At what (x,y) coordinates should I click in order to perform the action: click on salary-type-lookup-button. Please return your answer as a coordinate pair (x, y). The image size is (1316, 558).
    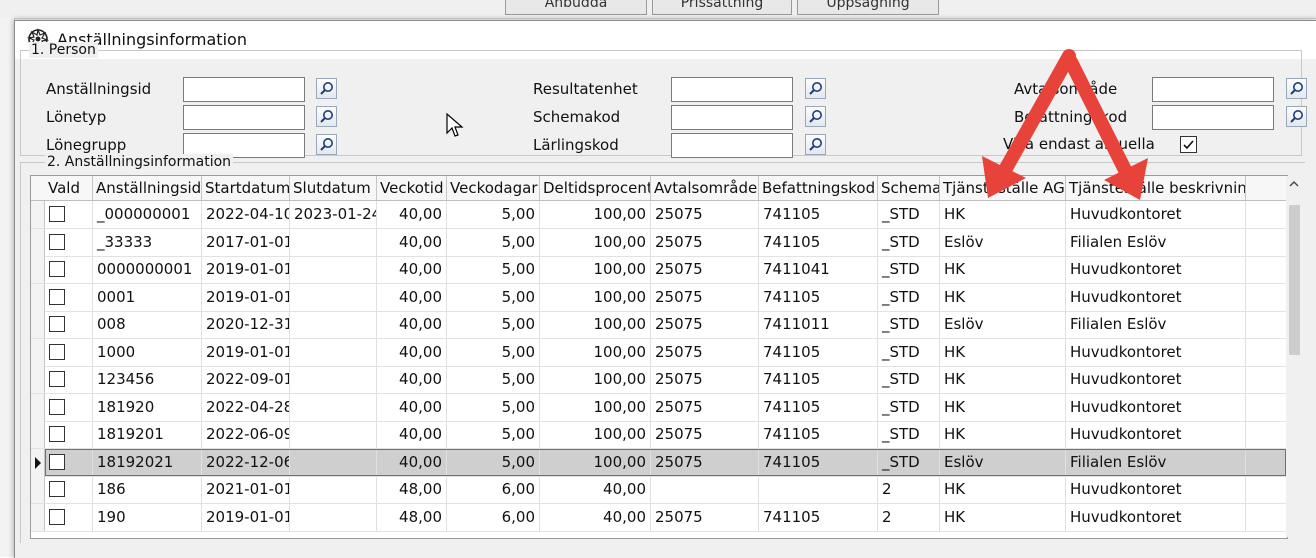
    Looking at the image, I should click on (326, 116).